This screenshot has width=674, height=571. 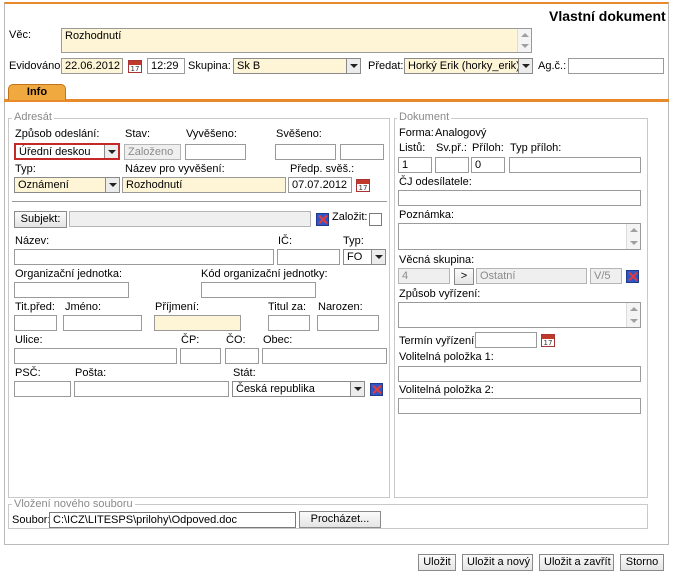 What do you see at coordinates (633, 236) in the screenshot?
I see `poznamka-scrollbar` at bounding box center [633, 236].